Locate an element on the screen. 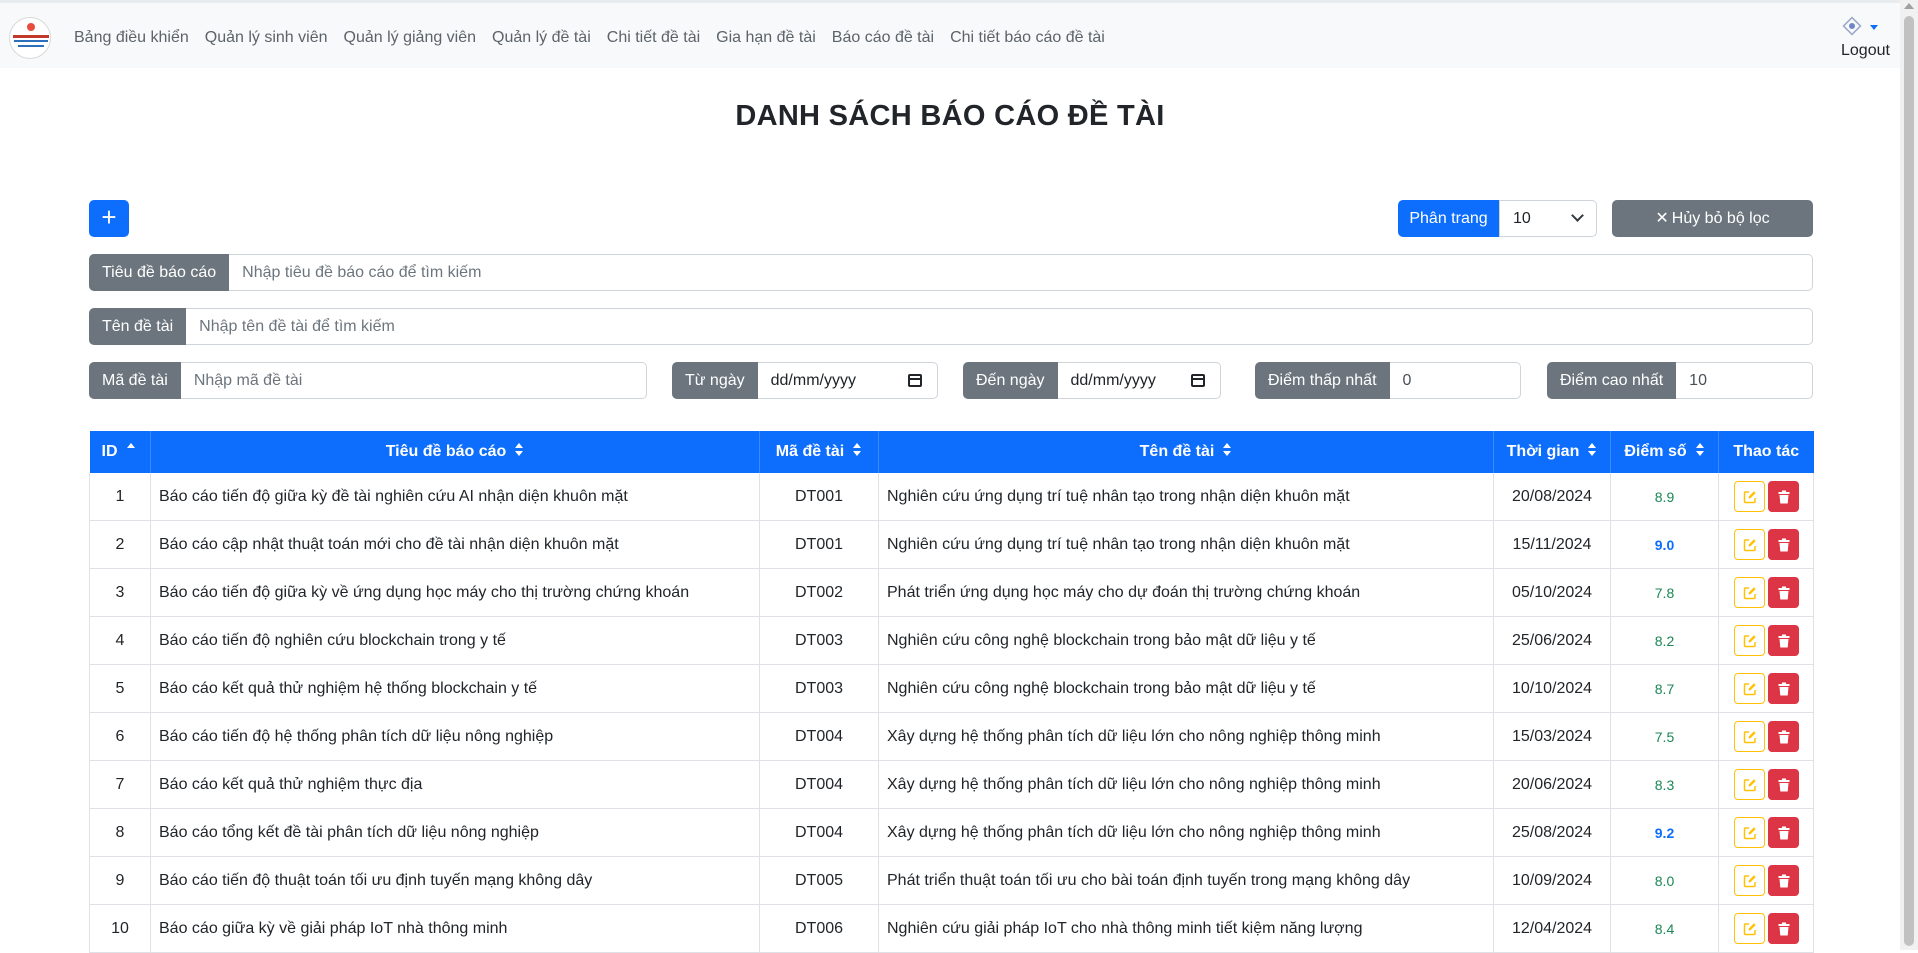  cell-topic-code: DT001 is located at coordinates (819, 497).